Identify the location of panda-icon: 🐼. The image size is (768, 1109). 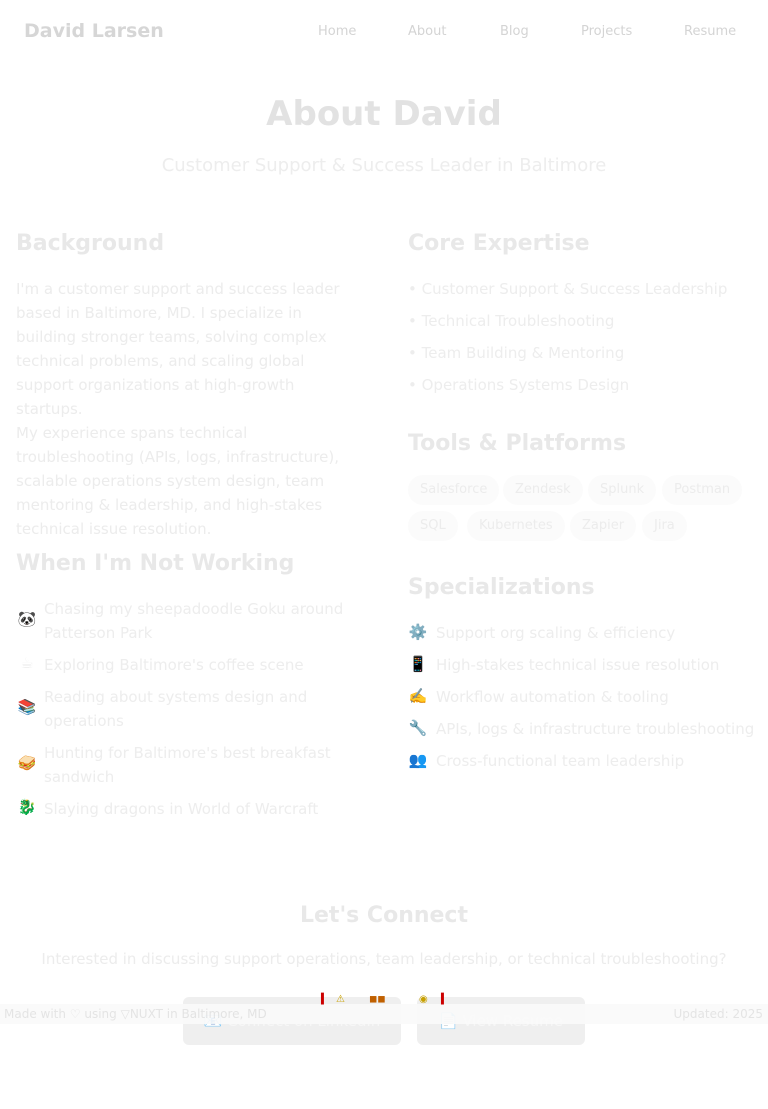
(27, 619).